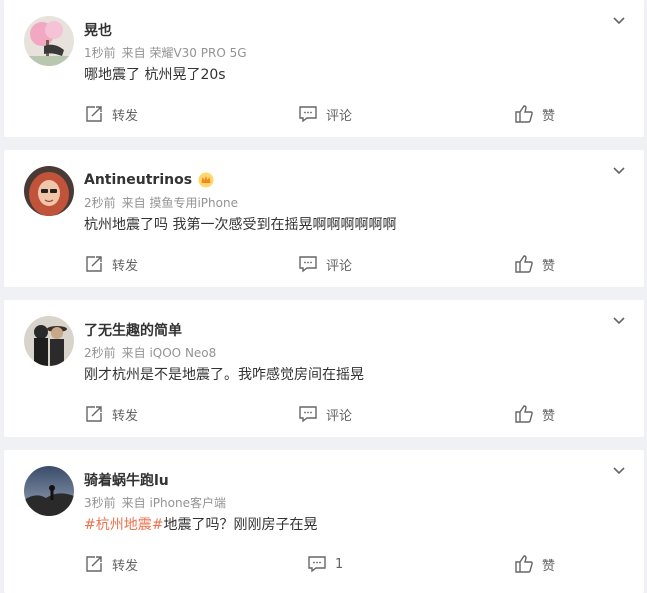 This screenshot has height=593, width=647. I want to click on author-name: 骑着蜗牛跑lu, so click(126, 480).